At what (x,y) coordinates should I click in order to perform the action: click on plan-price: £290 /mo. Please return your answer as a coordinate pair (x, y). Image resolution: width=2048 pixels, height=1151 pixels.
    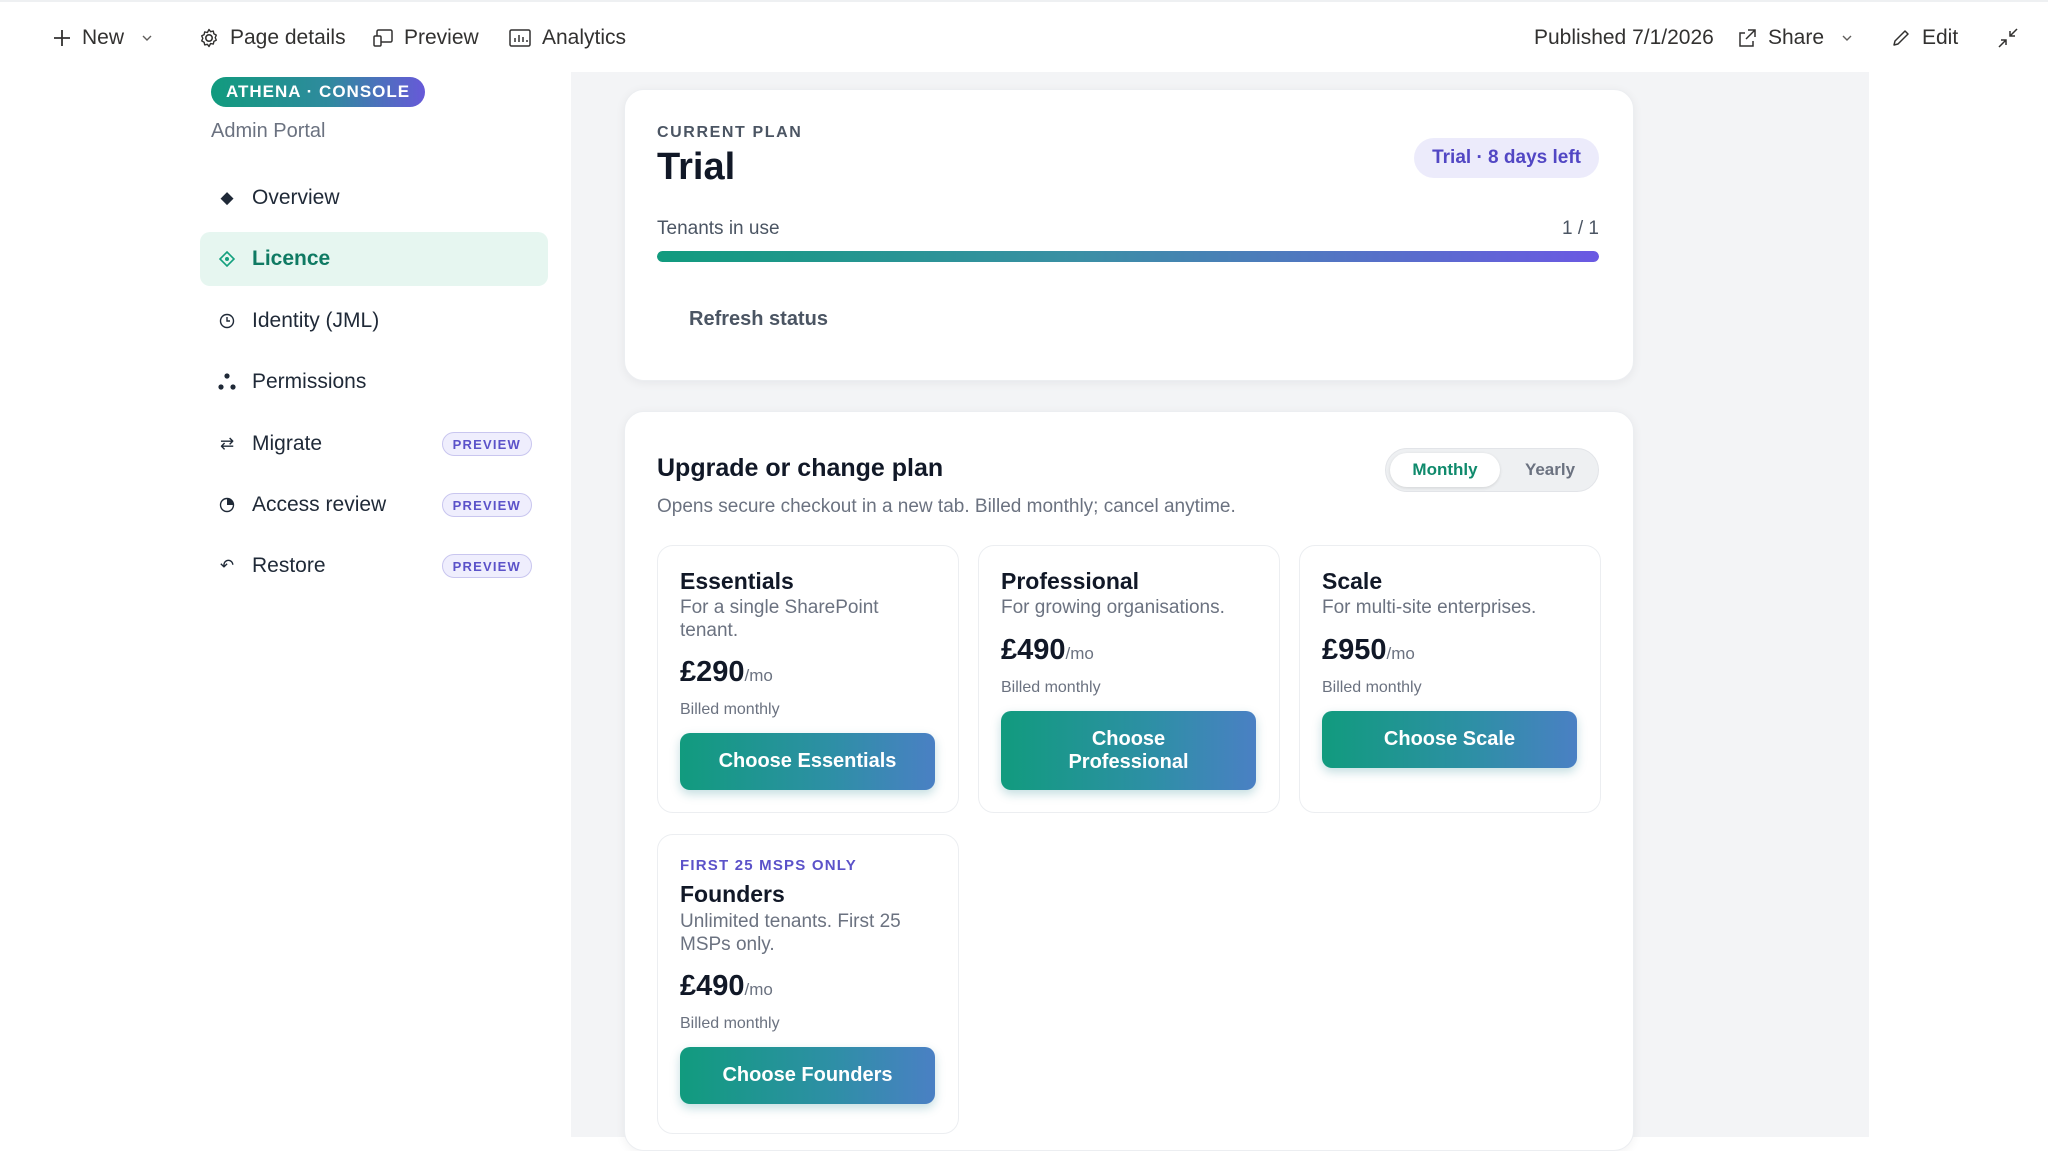
    Looking at the image, I should click on (726, 672).